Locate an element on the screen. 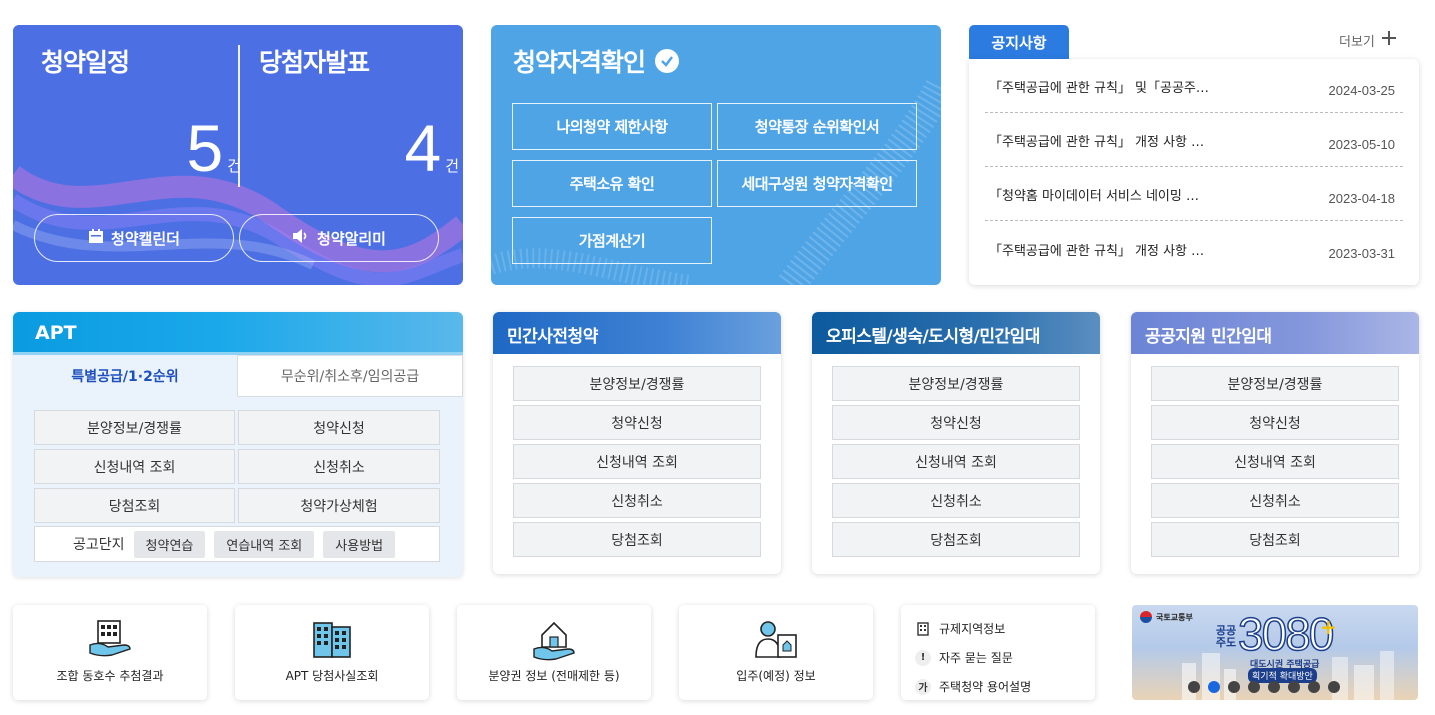 Image resolution: width=1435 pixels, height=715 pixels. regulated-area-link: 규제지역정보 is located at coordinates (998, 628).